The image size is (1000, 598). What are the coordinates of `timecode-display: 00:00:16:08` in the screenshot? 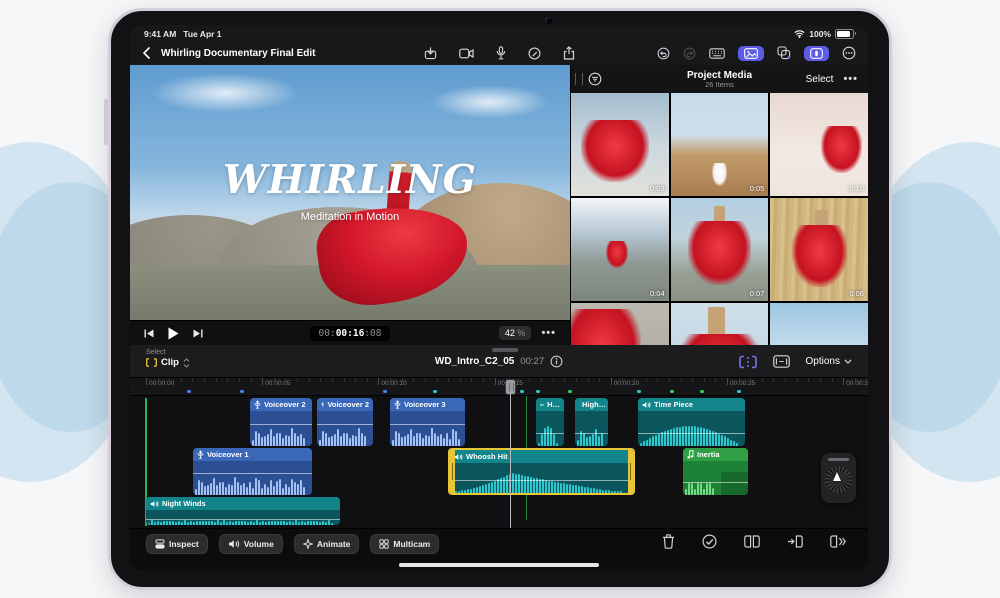 It's located at (350, 333).